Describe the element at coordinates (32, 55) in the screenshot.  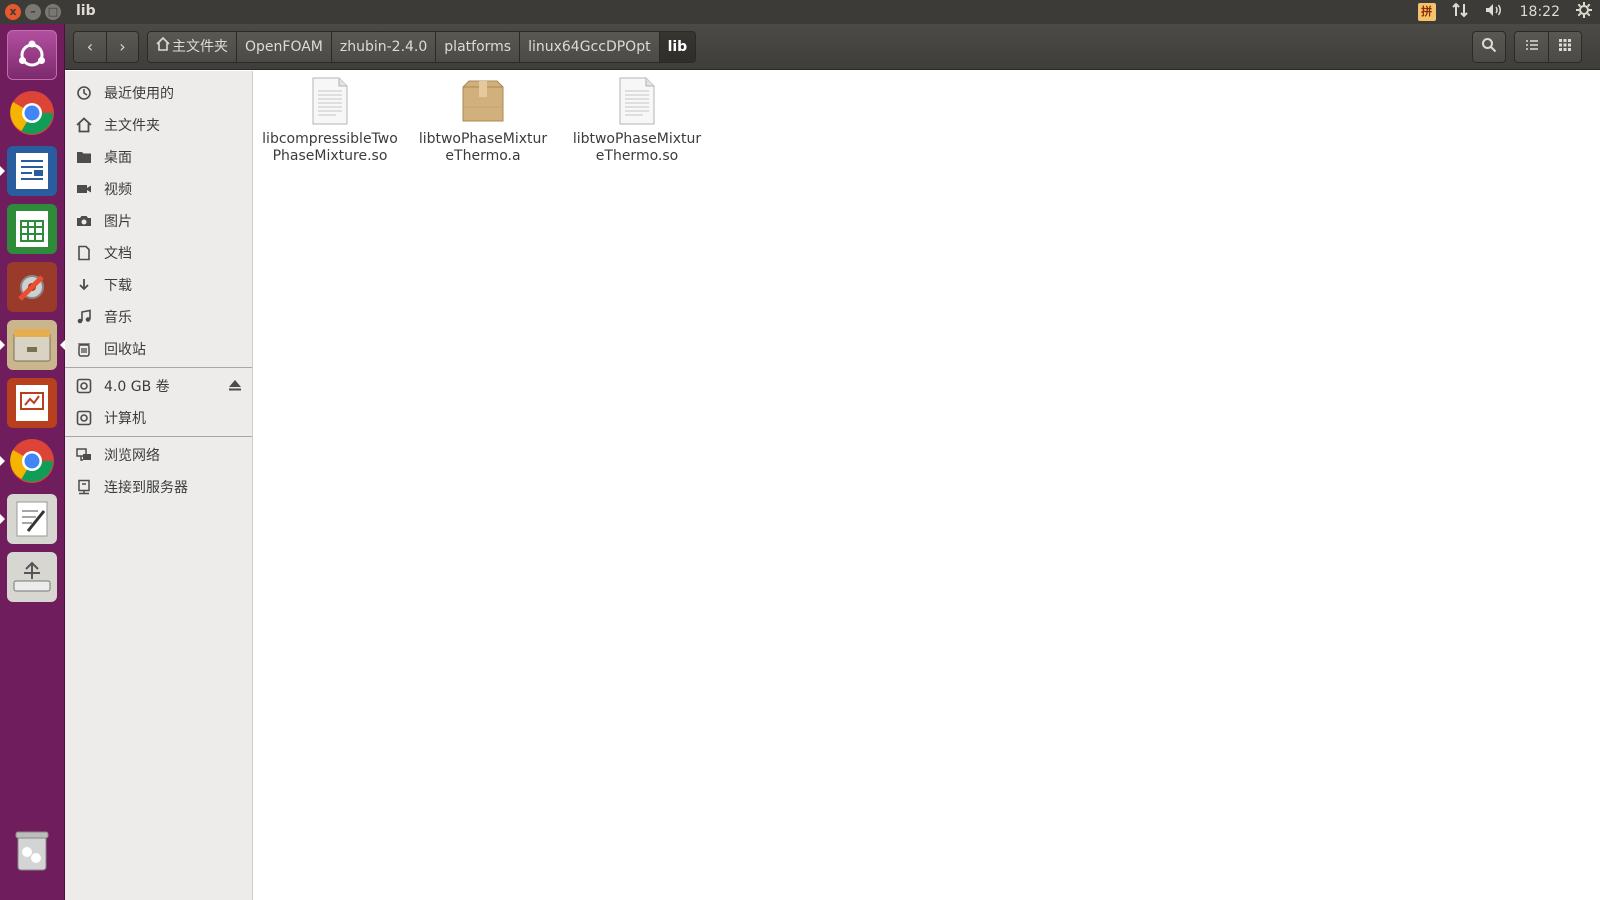
I see `ubuntu-dash-icon` at that location.